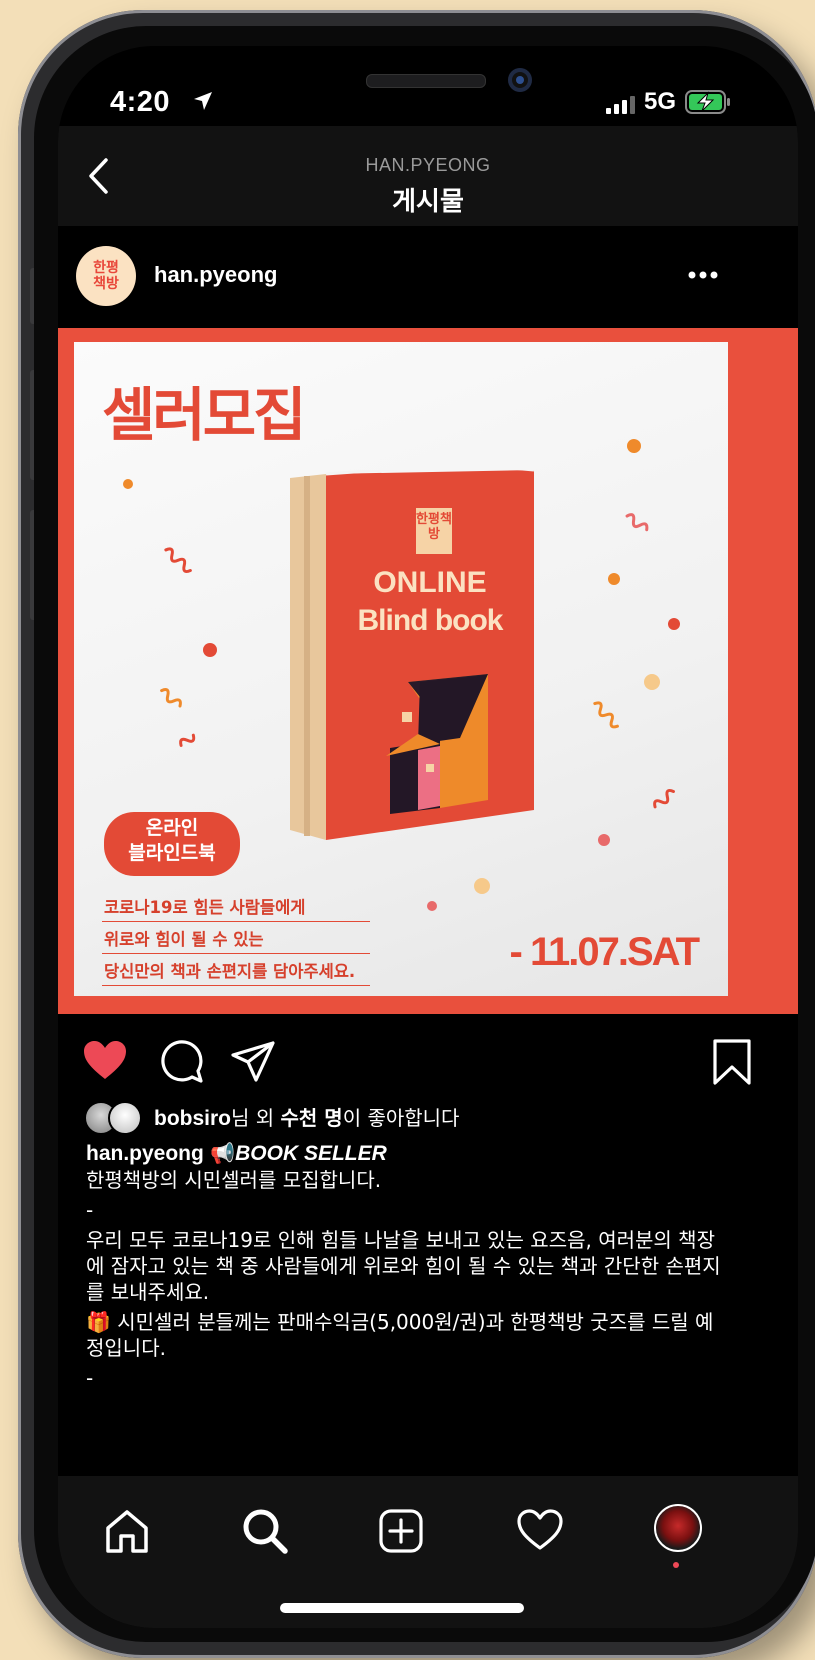 Image resolution: width=815 pixels, height=1660 pixels. I want to click on post-username: han.pyeong, so click(215, 275).